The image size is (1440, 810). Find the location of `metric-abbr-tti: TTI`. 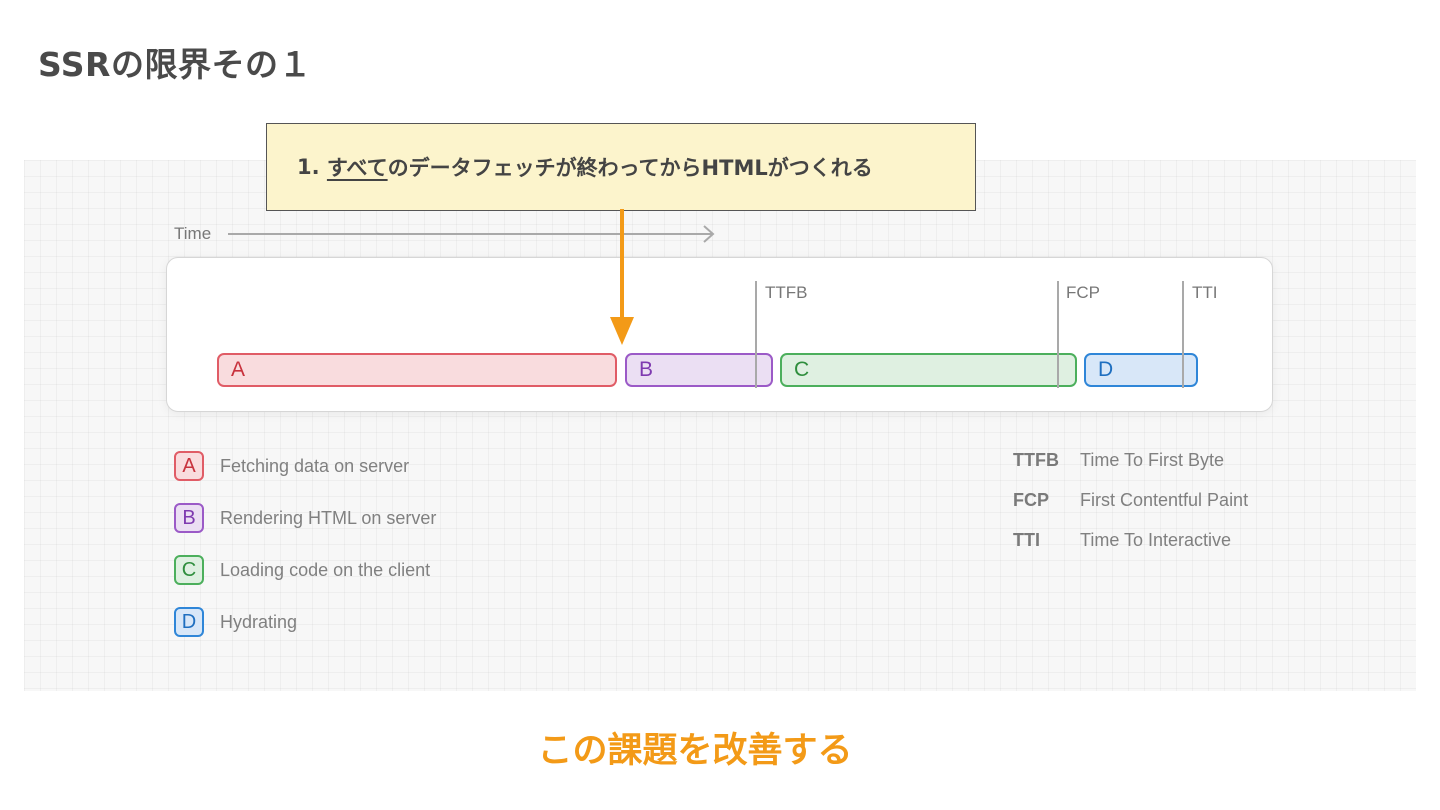

metric-abbr-tti: TTI is located at coordinates (1026, 540).